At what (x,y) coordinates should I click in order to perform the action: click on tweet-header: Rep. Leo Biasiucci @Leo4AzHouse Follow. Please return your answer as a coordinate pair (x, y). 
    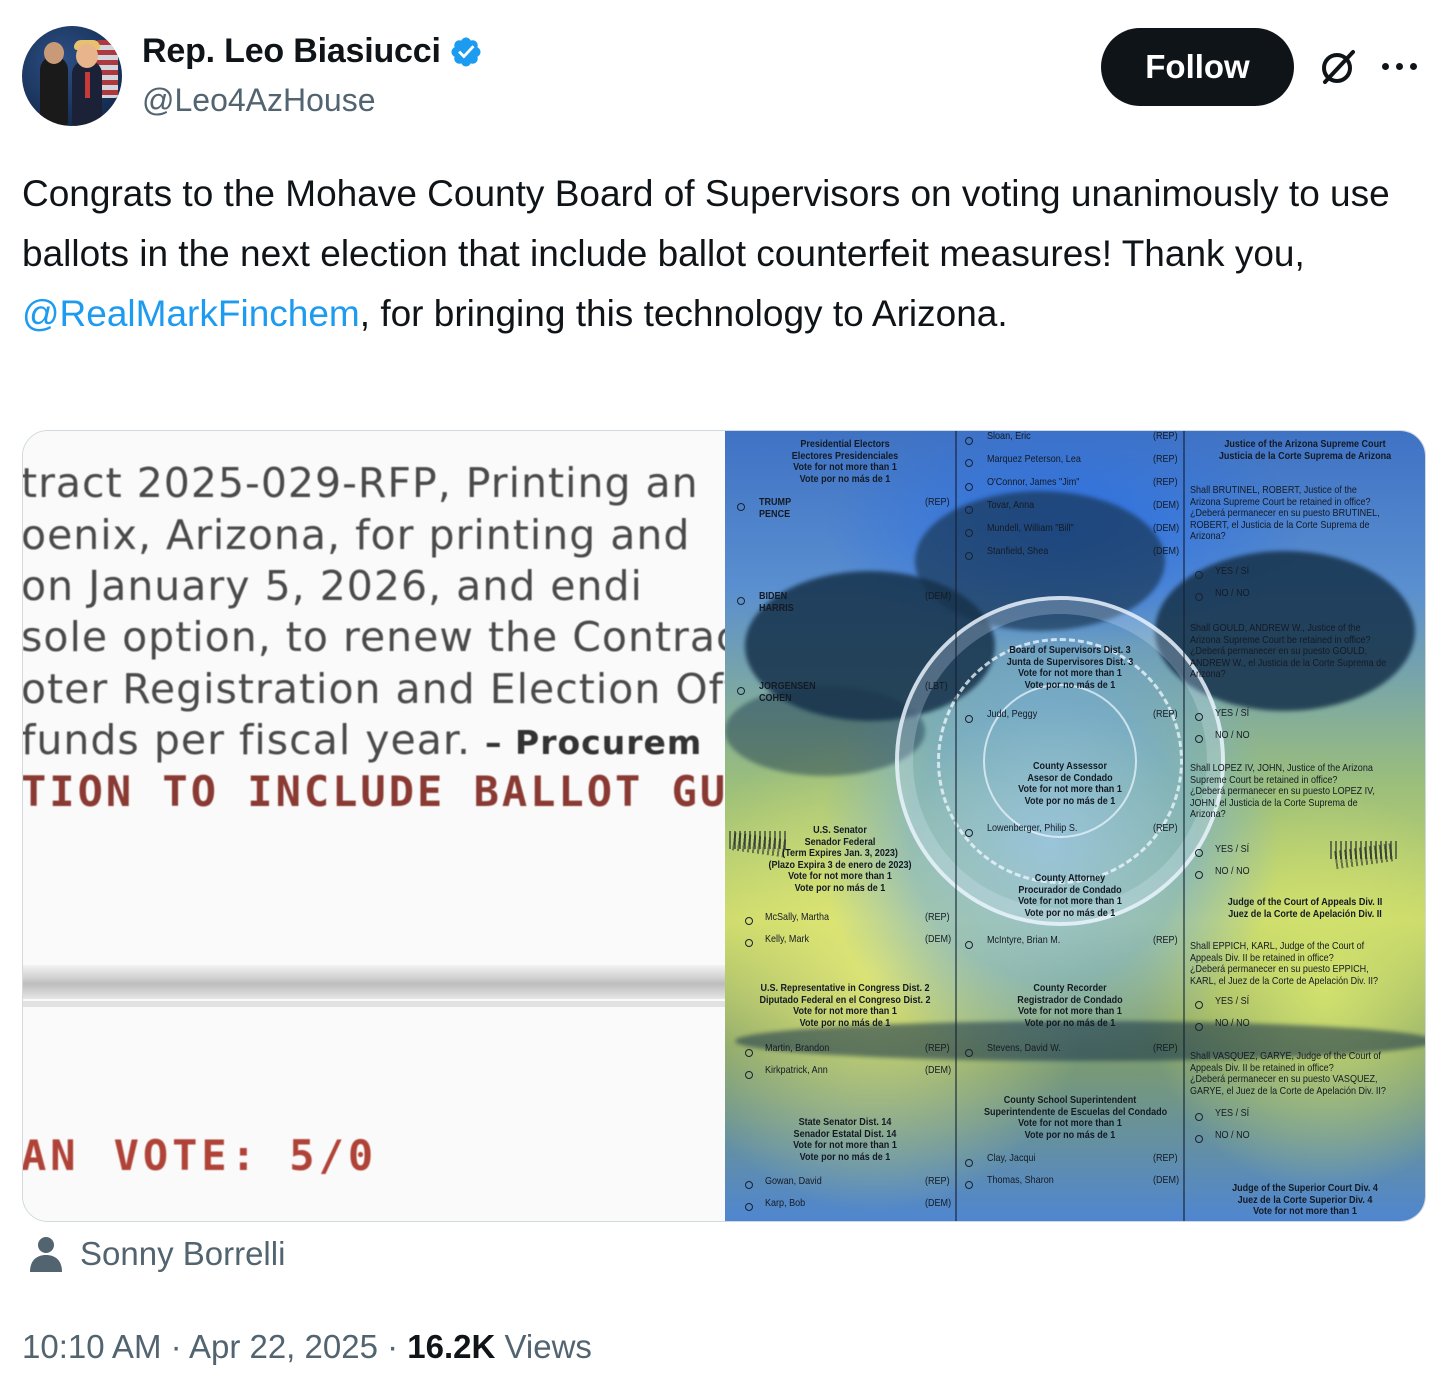
    Looking at the image, I should click on (728, 78).